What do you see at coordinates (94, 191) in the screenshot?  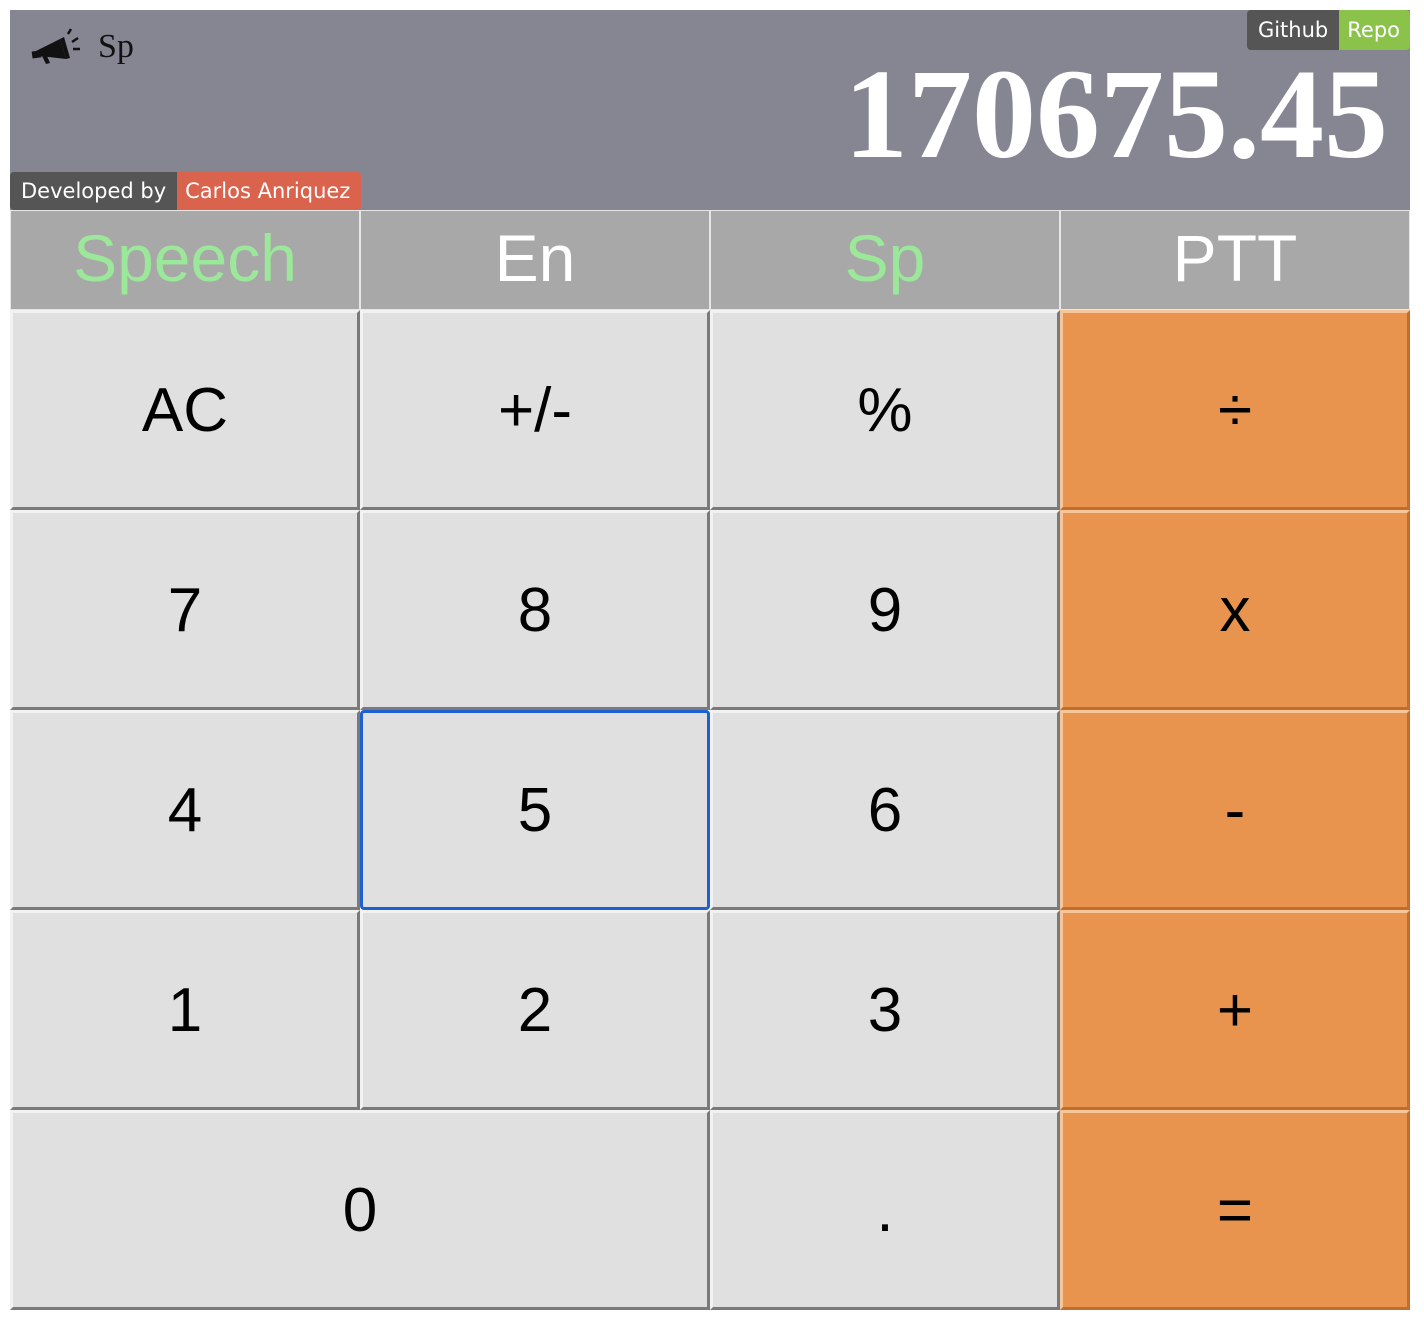 I see `developed-by-label: Developed by` at bounding box center [94, 191].